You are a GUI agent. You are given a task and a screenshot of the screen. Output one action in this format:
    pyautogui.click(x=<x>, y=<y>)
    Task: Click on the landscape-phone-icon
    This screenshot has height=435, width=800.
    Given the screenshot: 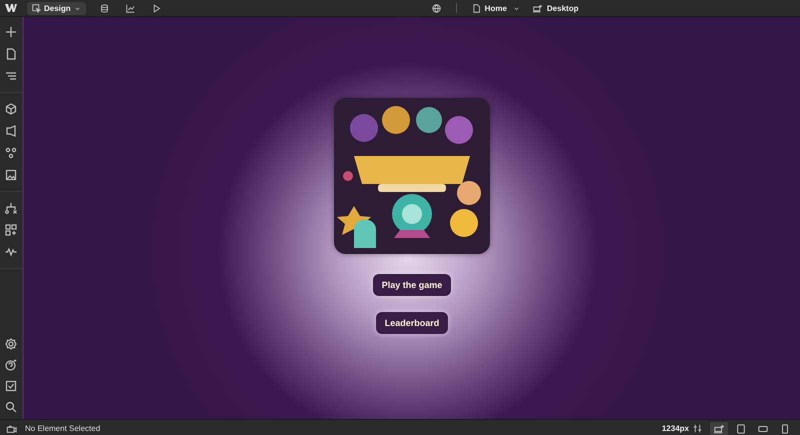 What is the action you would take?
    pyautogui.click(x=763, y=429)
    